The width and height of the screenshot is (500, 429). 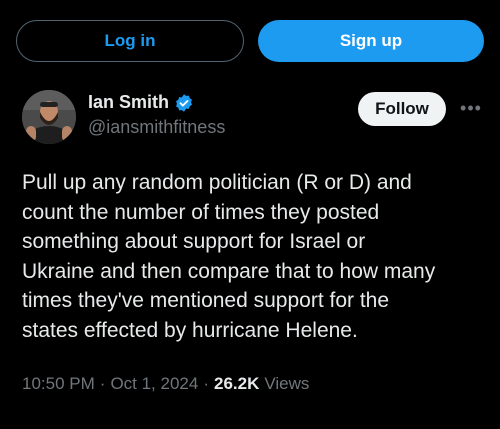 What do you see at coordinates (156, 115) in the screenshot?
I see `author-names: Ian Smith @iansmithfitness` at bounding box center [156, 115].